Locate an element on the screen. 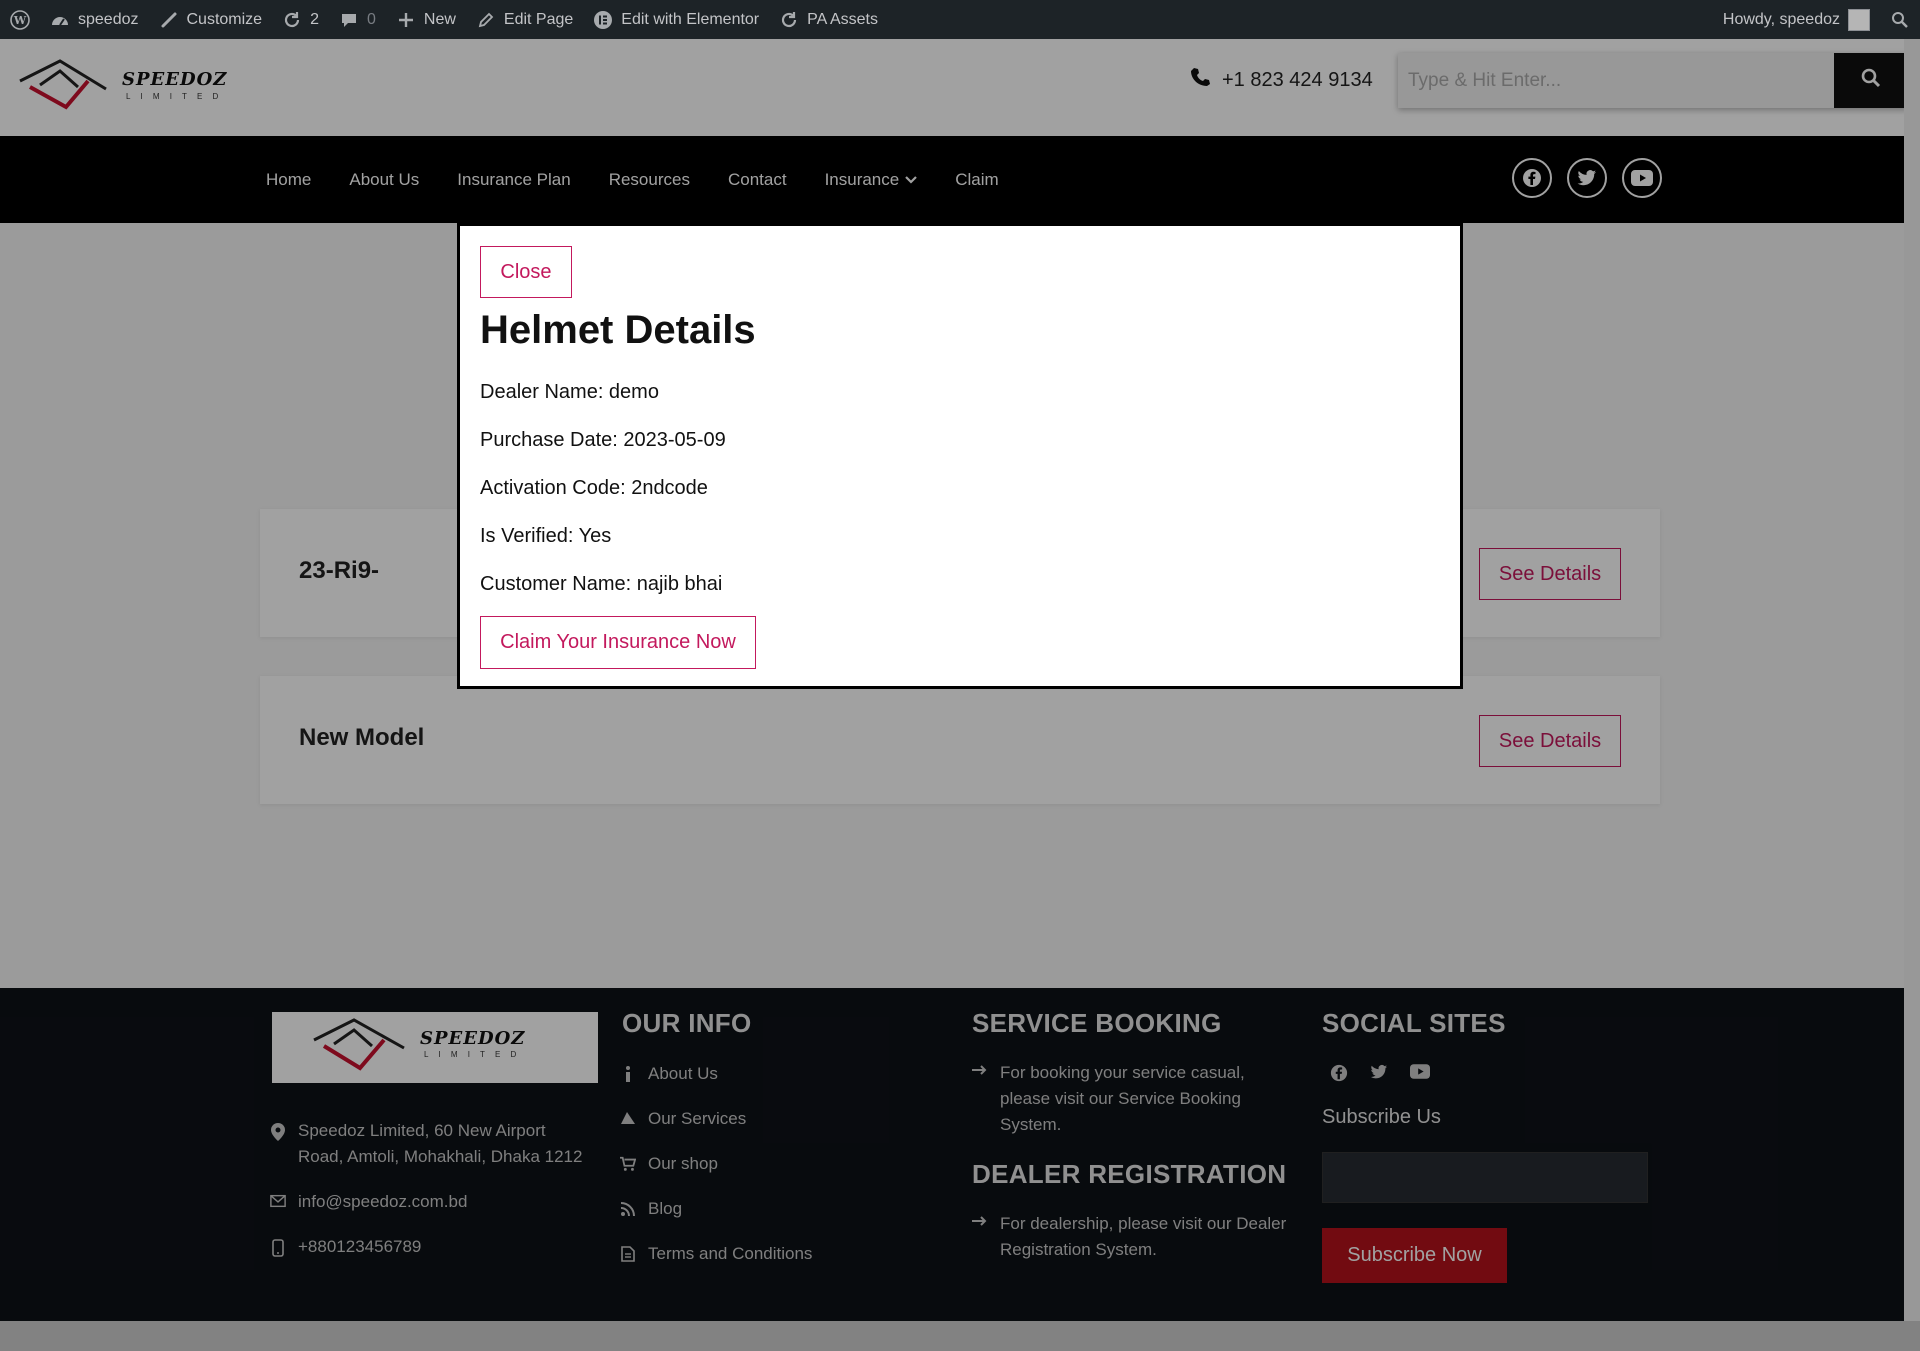 Image resolution: width=1920 pixels, height=1351 pixels. site-name-item: speedoz is located at coordinates (94, 19).